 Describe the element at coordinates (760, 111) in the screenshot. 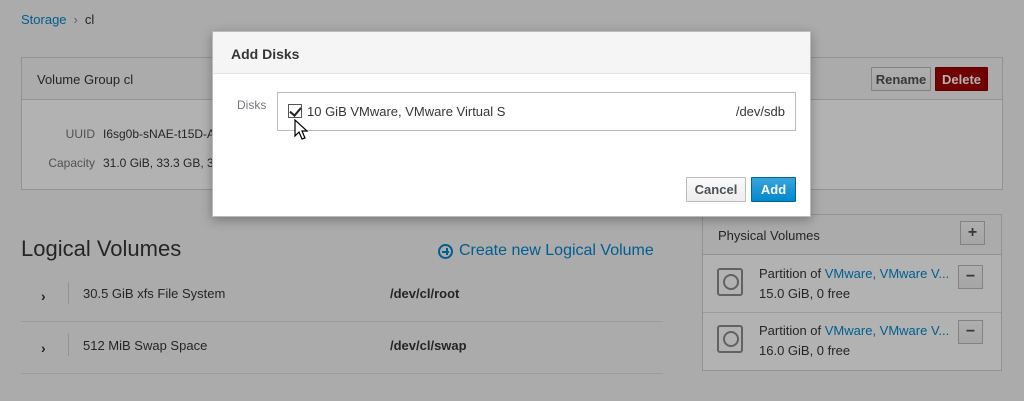

I see `disk-device: /dev/sdb` at that location.